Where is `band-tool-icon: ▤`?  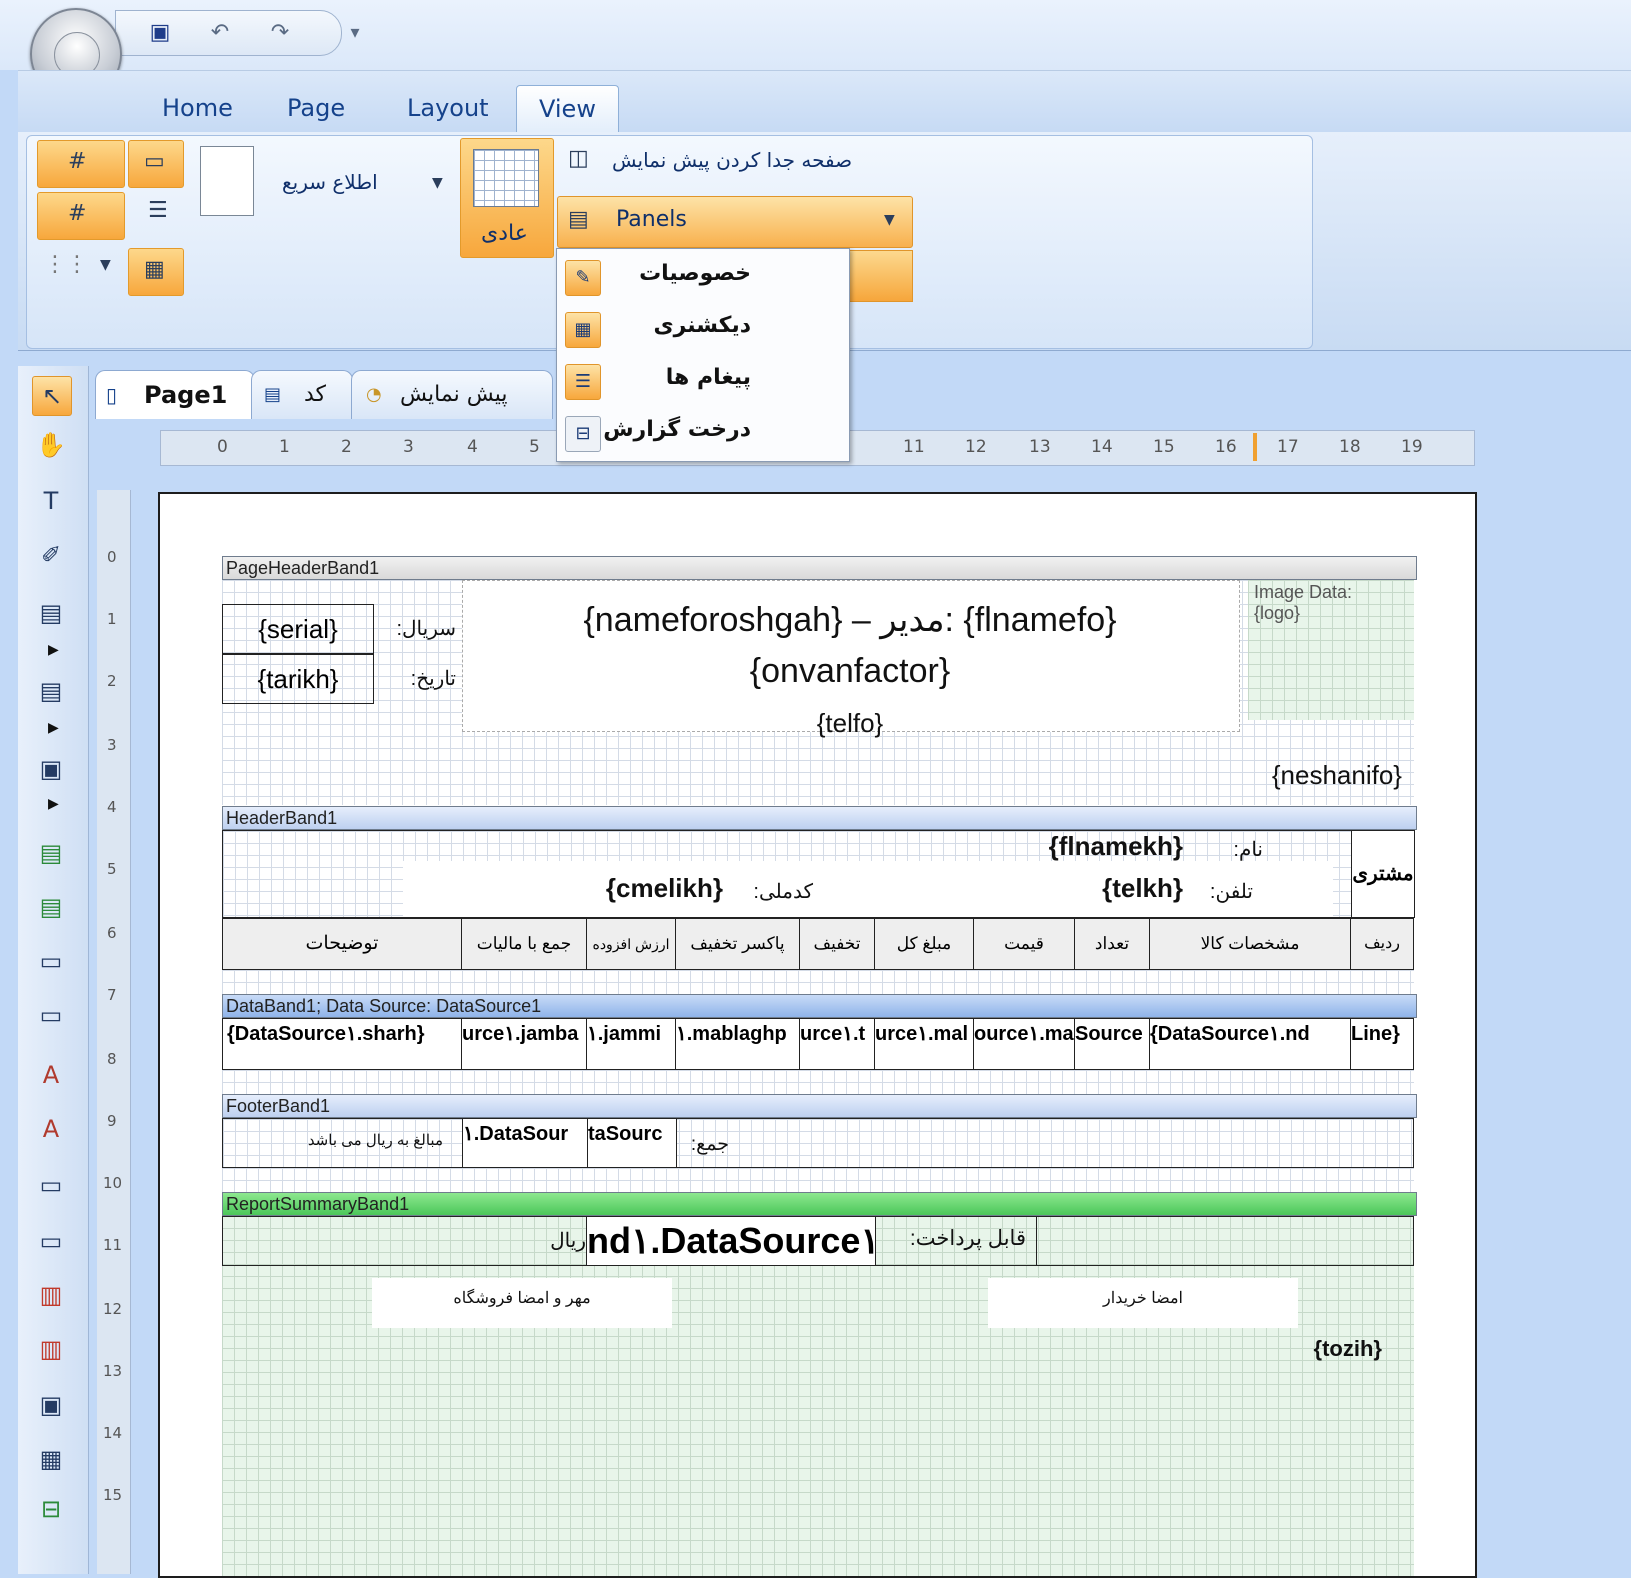
band-tool-icon: ▤ is located at coordinates (51, 613).